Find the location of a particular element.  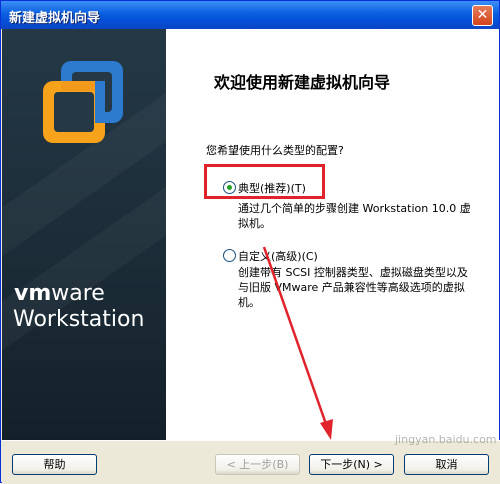

button-bar: 帮助 < 上一步(B) 下一步(N) > 取消 is located at coordinates (251, 462).